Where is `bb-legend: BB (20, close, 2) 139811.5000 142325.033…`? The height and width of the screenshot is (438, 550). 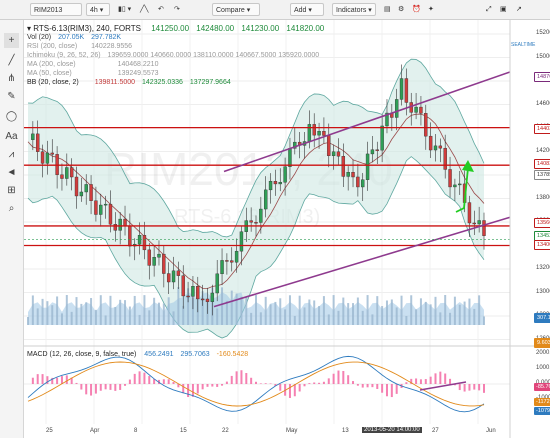
bb-legend: BB (20, close, 2) 139811.5000 142325.033… is located at coordinates (129, 82).